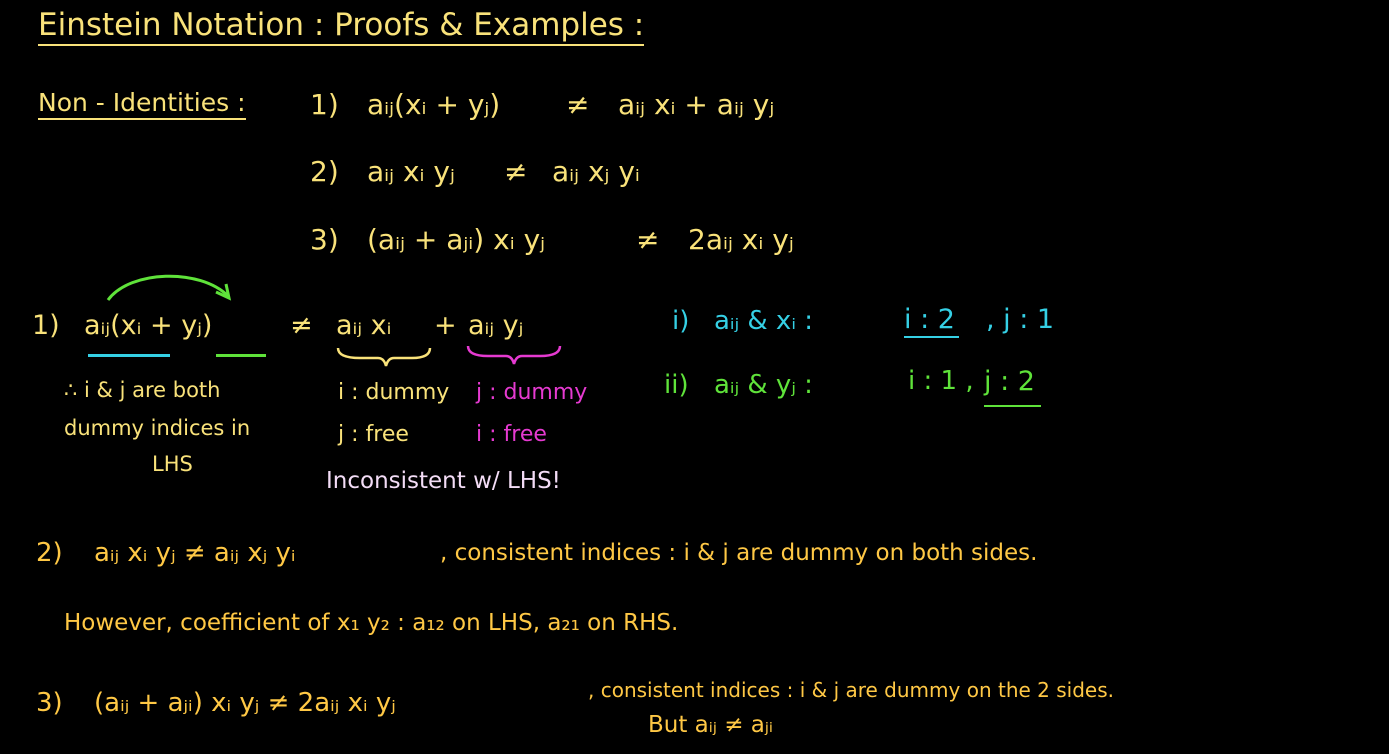  What do you see at coordinates (763, 385) in the screenshot?
I see `sub-ii-terms: aᵢⱼ & yⱼ :` at bounding box center [763, 385].